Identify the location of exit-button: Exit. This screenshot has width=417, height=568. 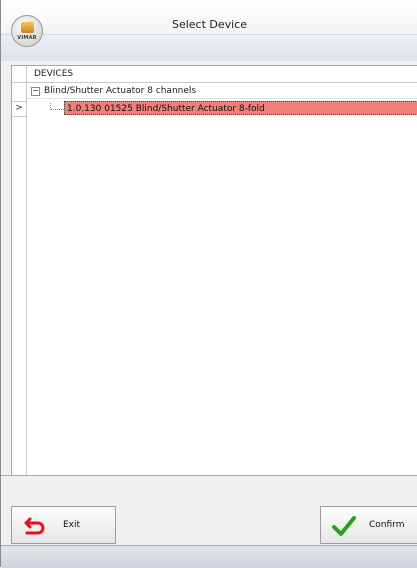
(63, 525).